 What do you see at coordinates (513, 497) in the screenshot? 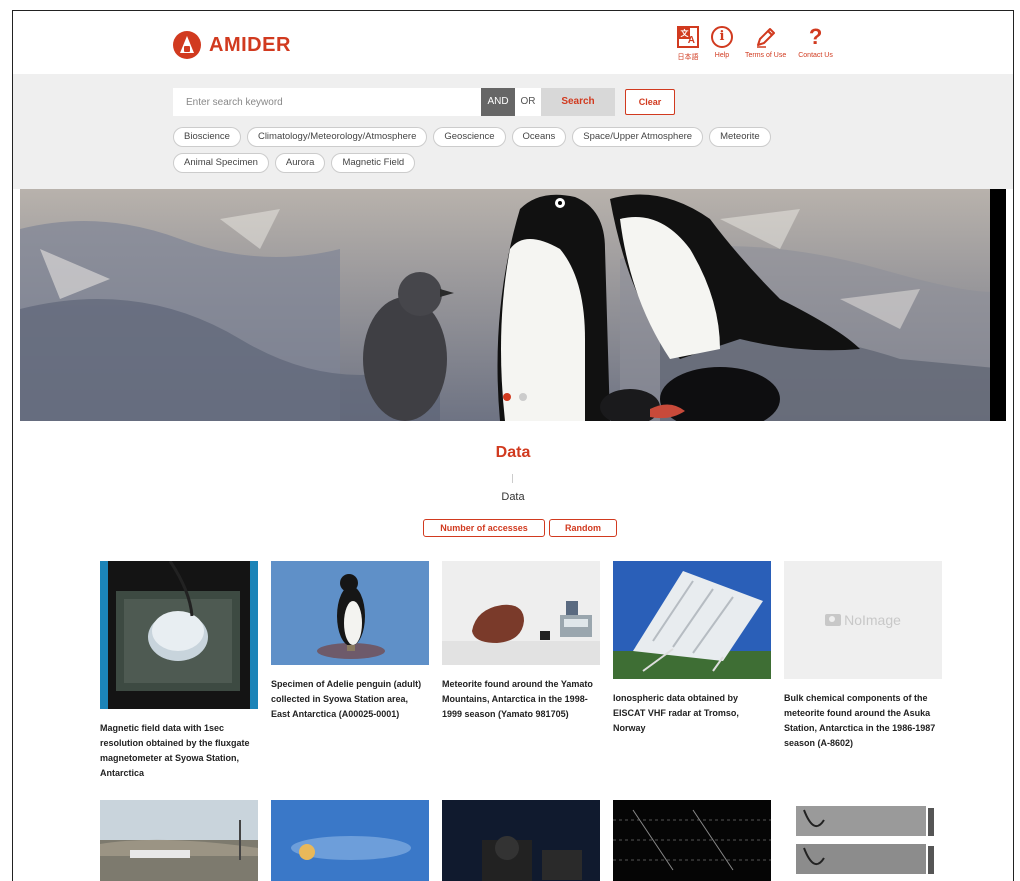
I see `section-subtitle: Data` at bounding box center [513, 497].